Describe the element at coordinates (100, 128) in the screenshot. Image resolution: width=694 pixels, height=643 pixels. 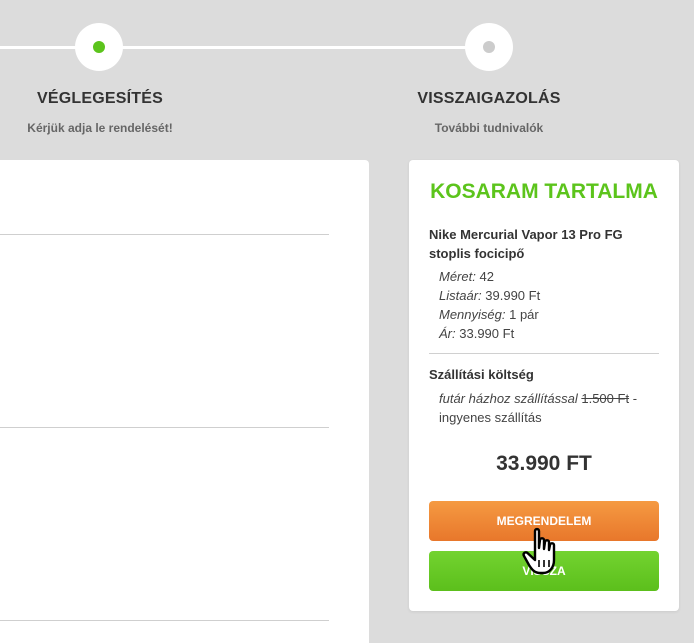
I see `step-subtitle-finalize: Kérjük adja le rendelését!` at that location.